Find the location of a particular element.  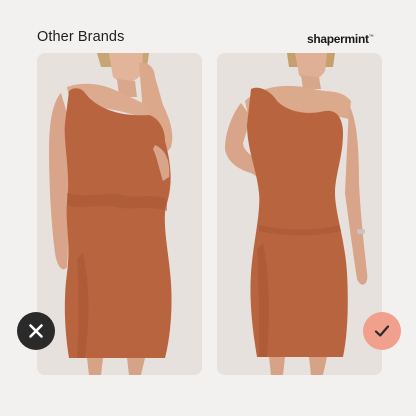

cross-badge is located at coordinates (36, 331).